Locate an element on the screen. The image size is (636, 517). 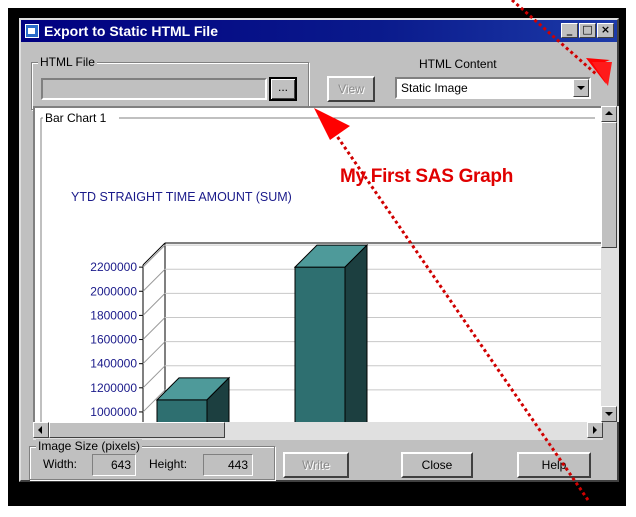
horizontal-scrollbar is located at coordinates (318, 431).